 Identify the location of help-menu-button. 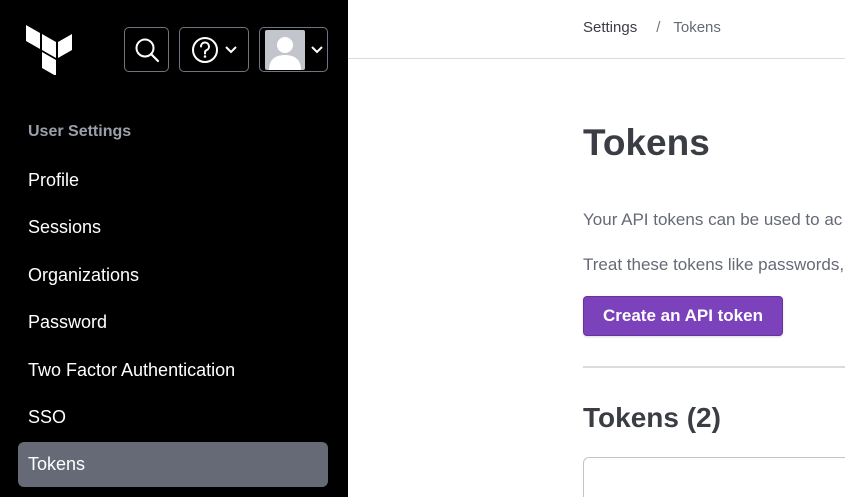
(214, 49).